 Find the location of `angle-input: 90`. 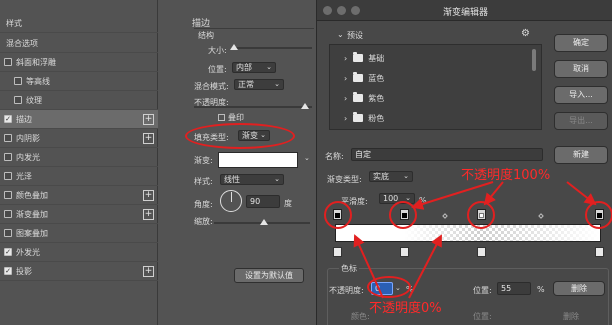

angle-input: 90 is located at coordinates (263, 201).